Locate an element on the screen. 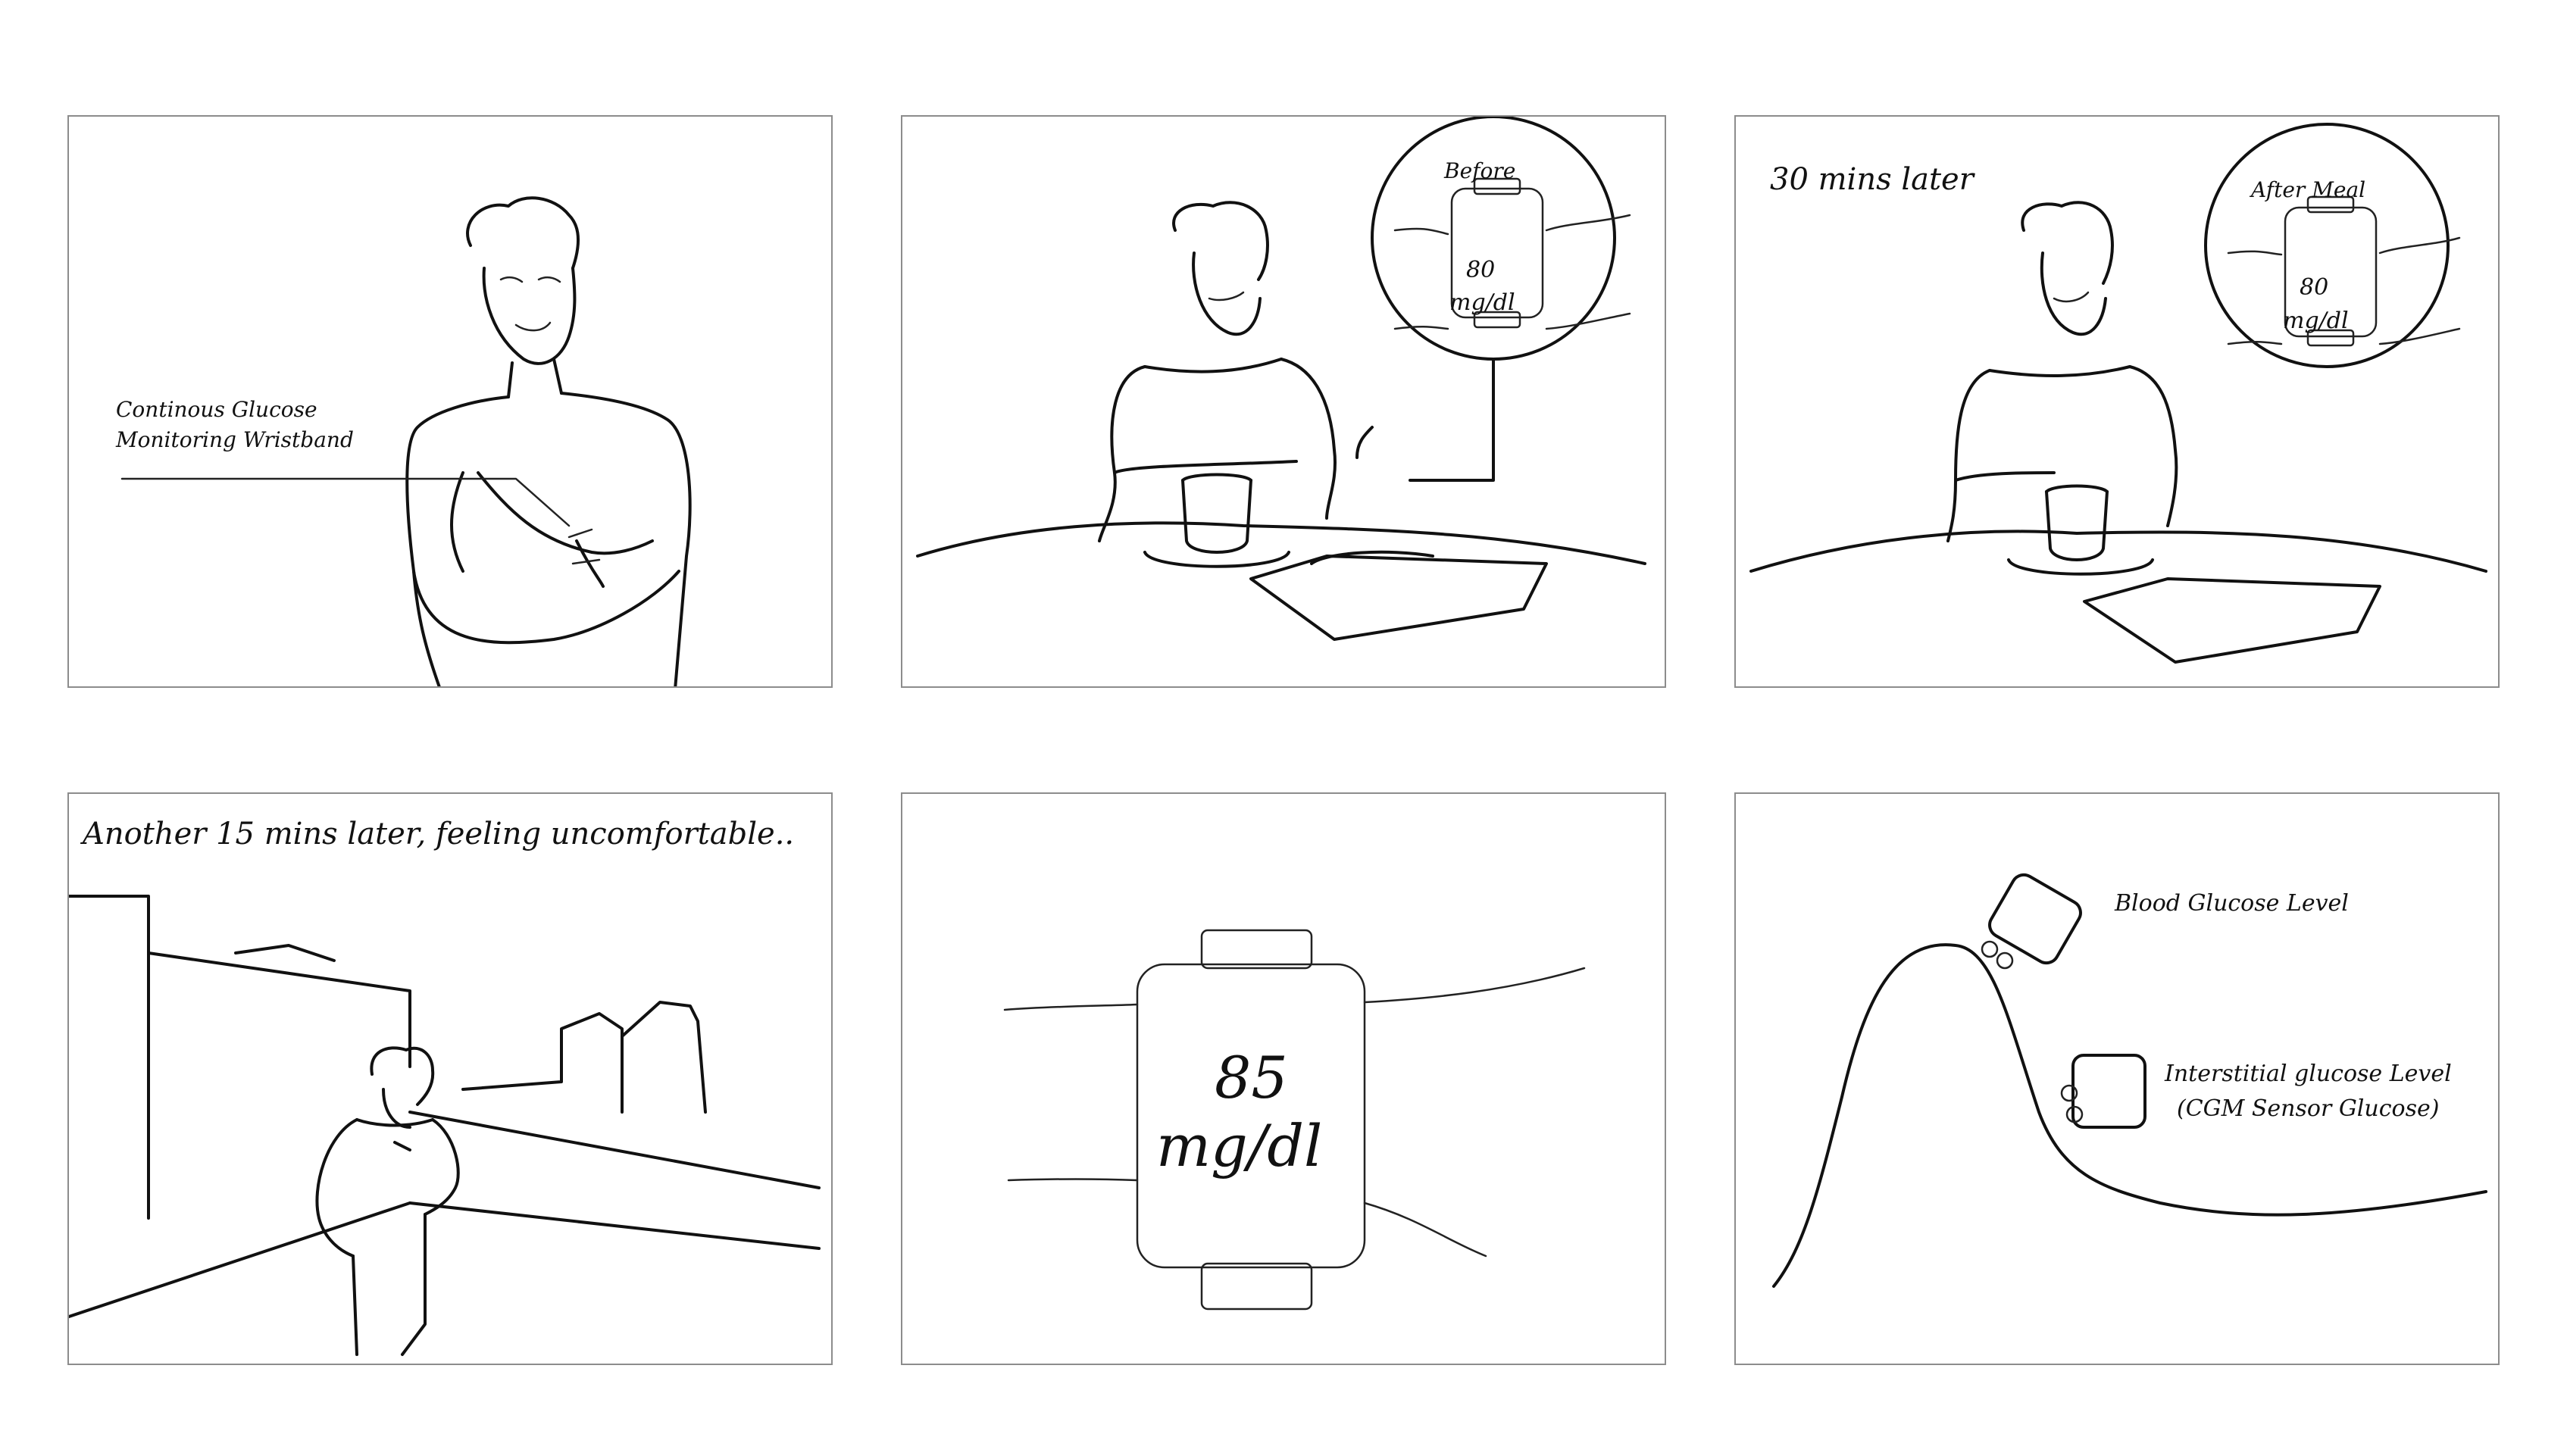  storyboard-panel-2: Before 80 mg/dl is located at coordinates (1283, 401).